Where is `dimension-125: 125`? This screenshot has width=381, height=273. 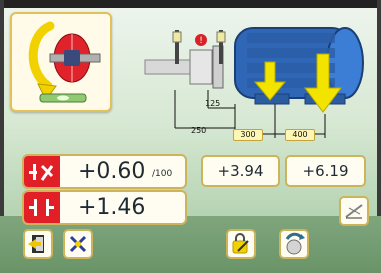
dimension-125: 125 is located at coordinates (213, 103).